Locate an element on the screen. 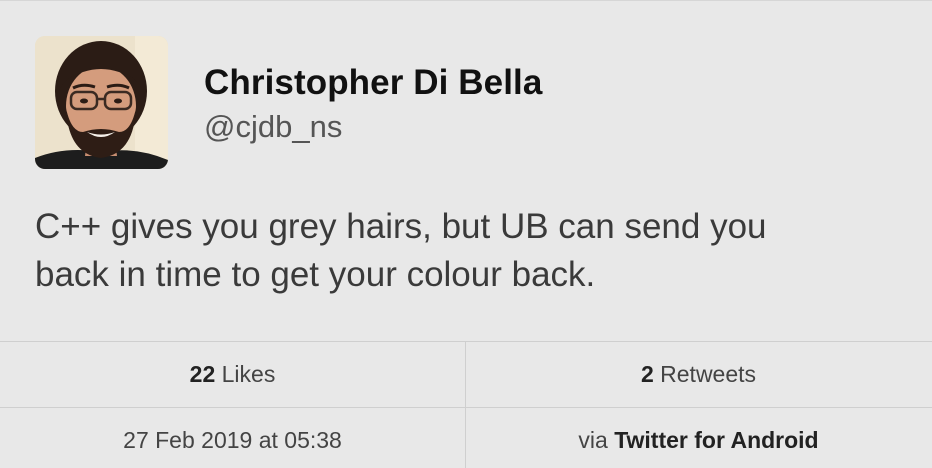 This screenshot has width=932, height=468. profile-photo-icon is located at coordinates (101, 102).